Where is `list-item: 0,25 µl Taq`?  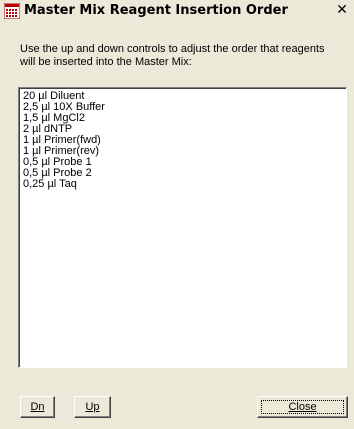
list-item: 0,25 µl Taq is located at coordinates (184, 184).